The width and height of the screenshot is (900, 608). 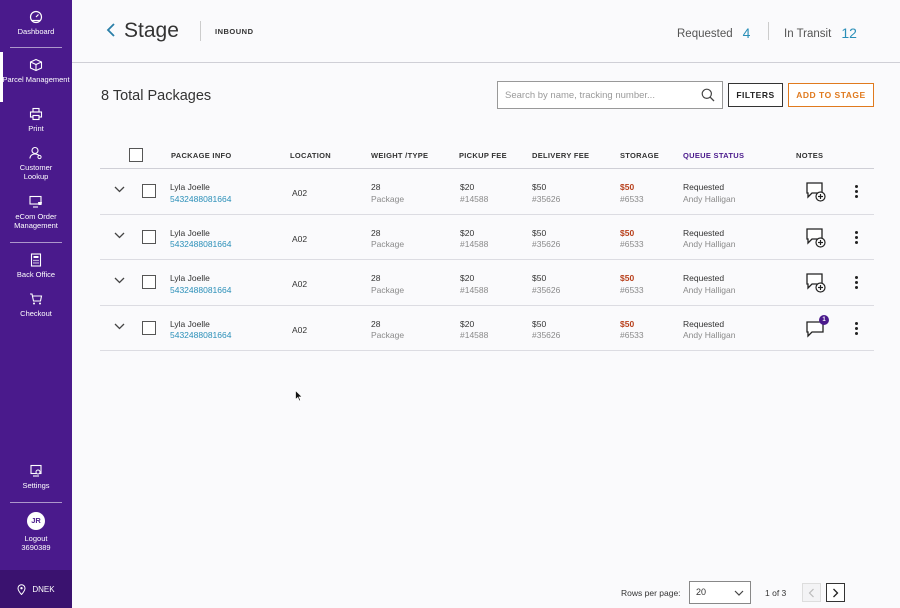 What do you see at coordinates (627, 323) in the screenshot?
I see `storage-fee-value: $50` at bounding box center [627, 323].